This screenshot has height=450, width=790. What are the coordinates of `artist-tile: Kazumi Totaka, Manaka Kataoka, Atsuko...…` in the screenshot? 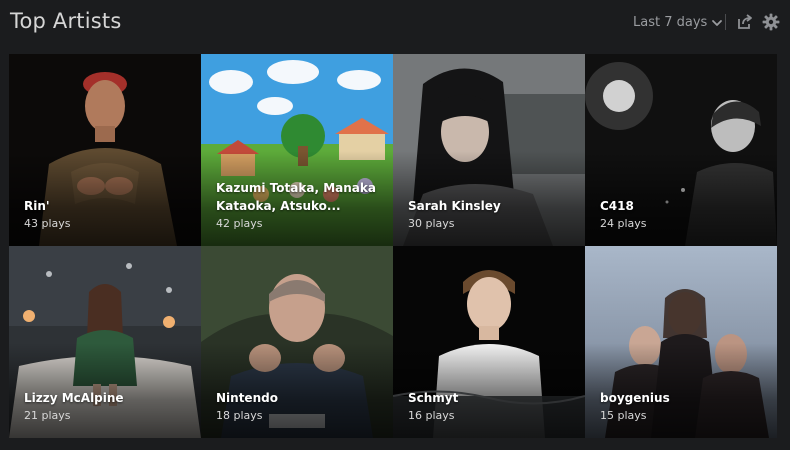 It's located at (297, 150).